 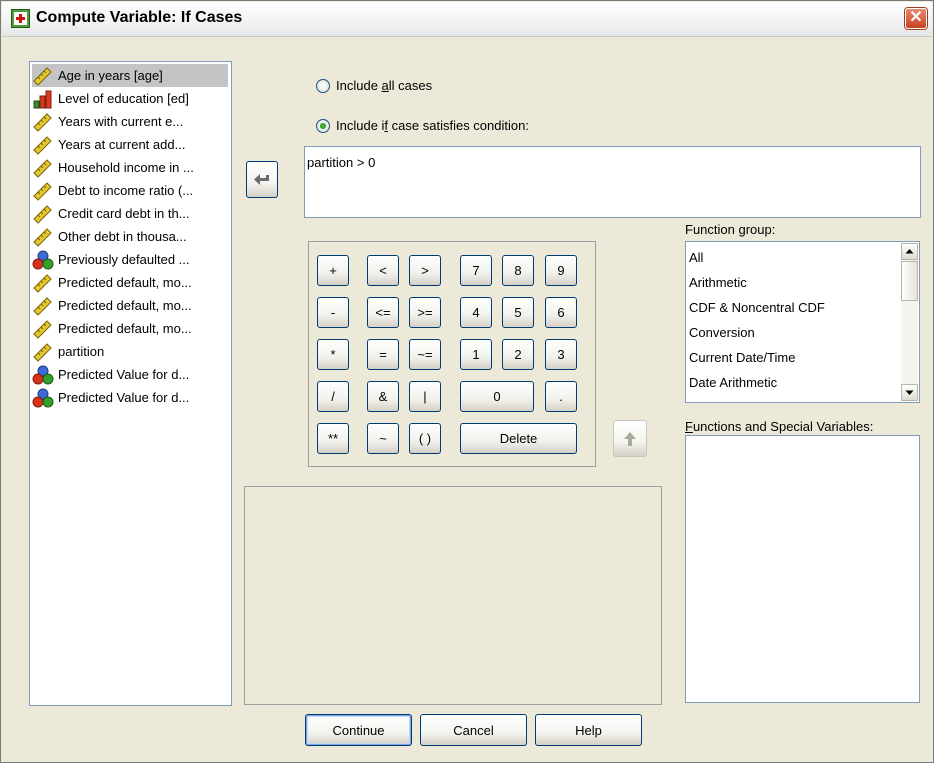 I want to click on key-power: **, so click(x=333, y=438).